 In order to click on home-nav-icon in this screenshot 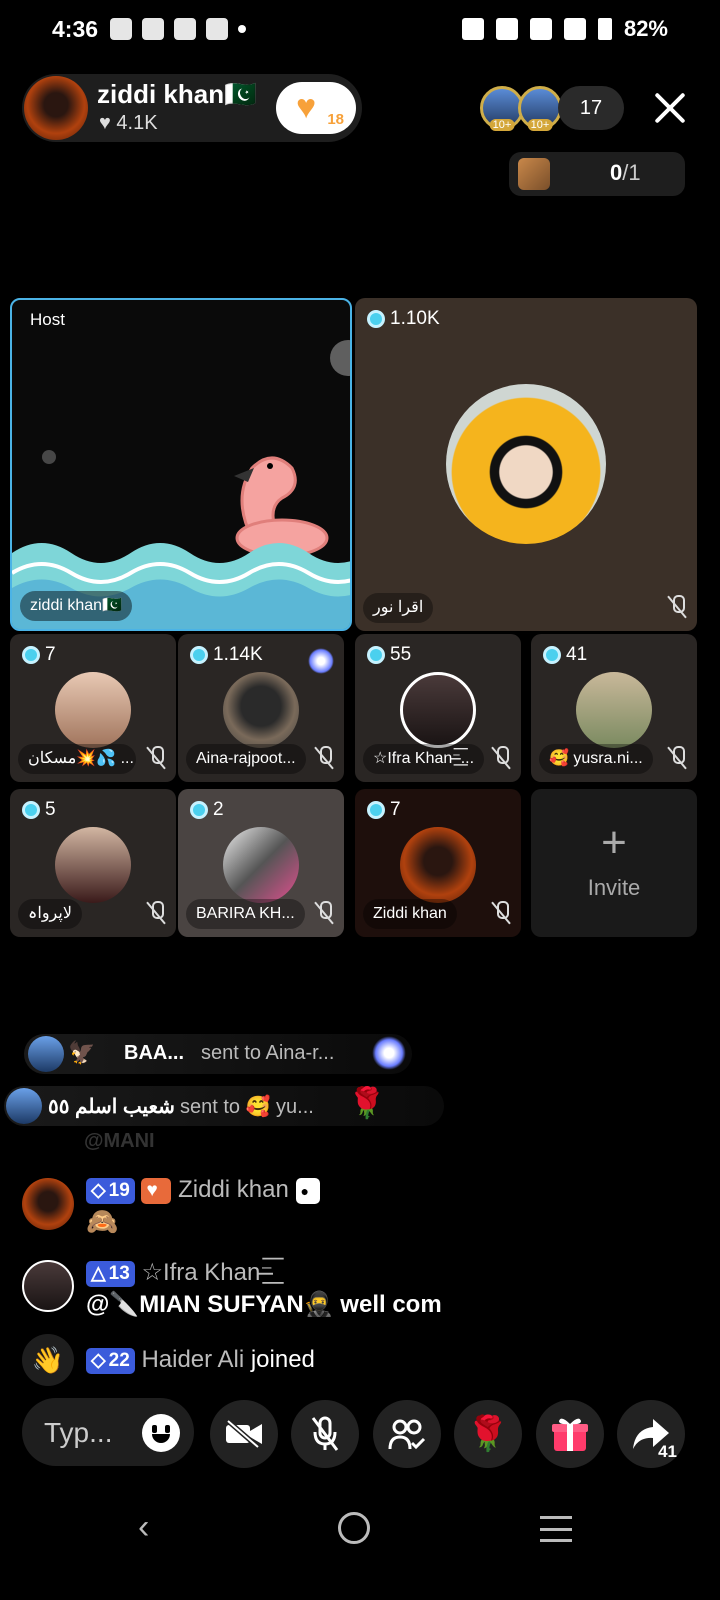, I will do `click(354, 1528)`.